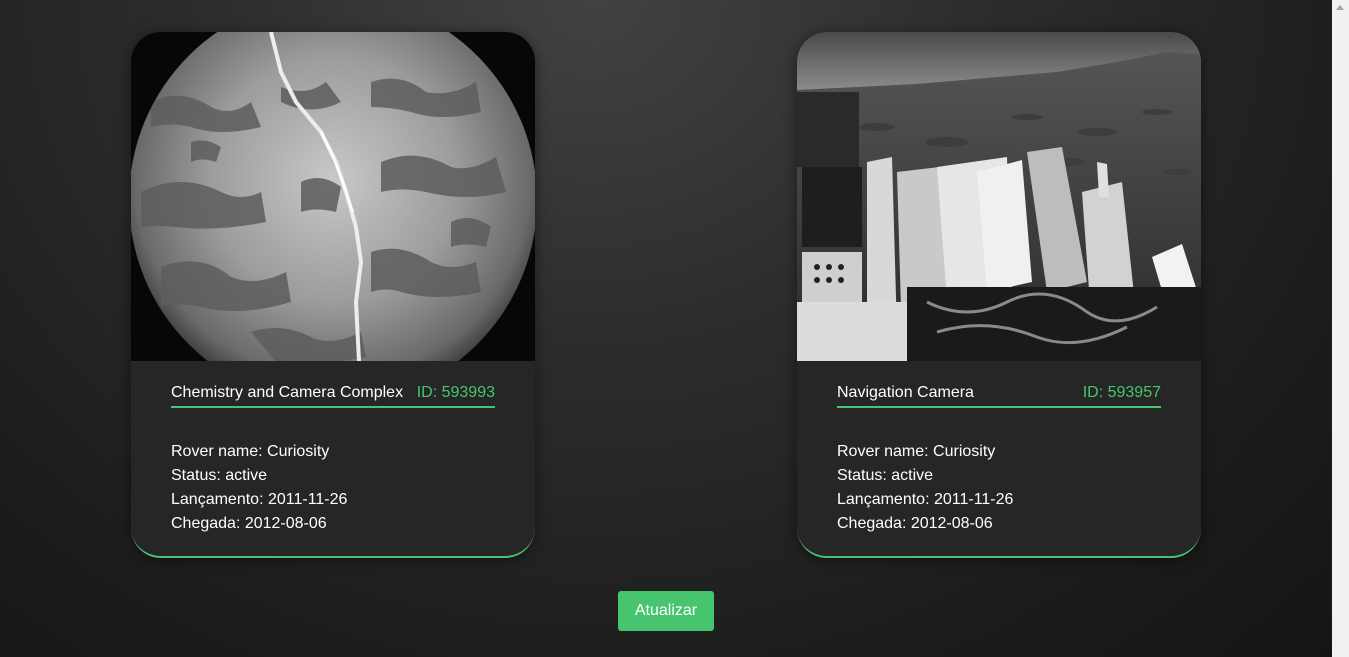 The image size is (1349, 657). What do you see at coordinates (455, 392) in the screenshot?
I see `photo-id: ID: 593993` at bounding box center [455, 392].